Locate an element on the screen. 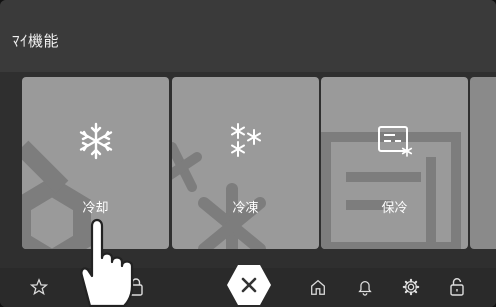  star-icon is located at coordinates (39, 287).